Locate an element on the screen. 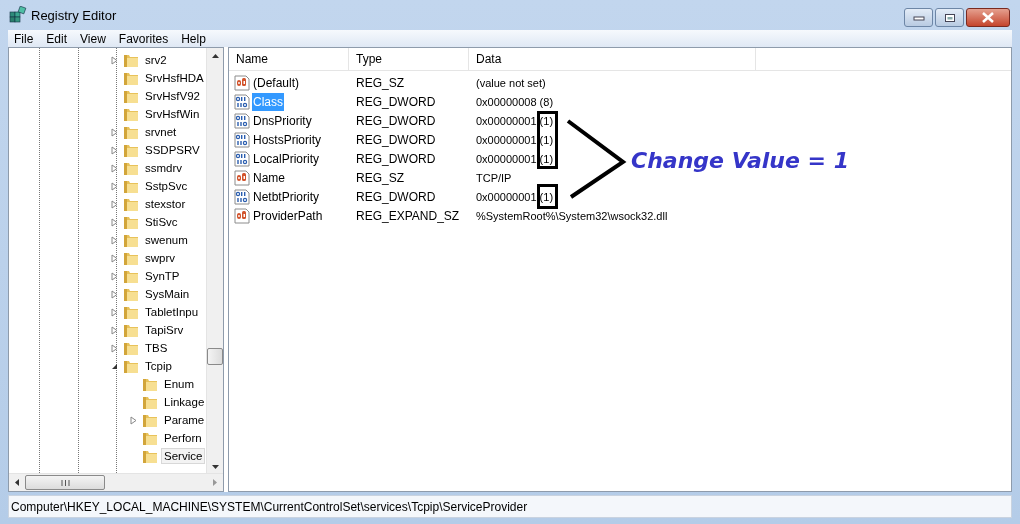 The image size is (1020, 524). tree-item: Perforn is located at coordinates (183, 438).